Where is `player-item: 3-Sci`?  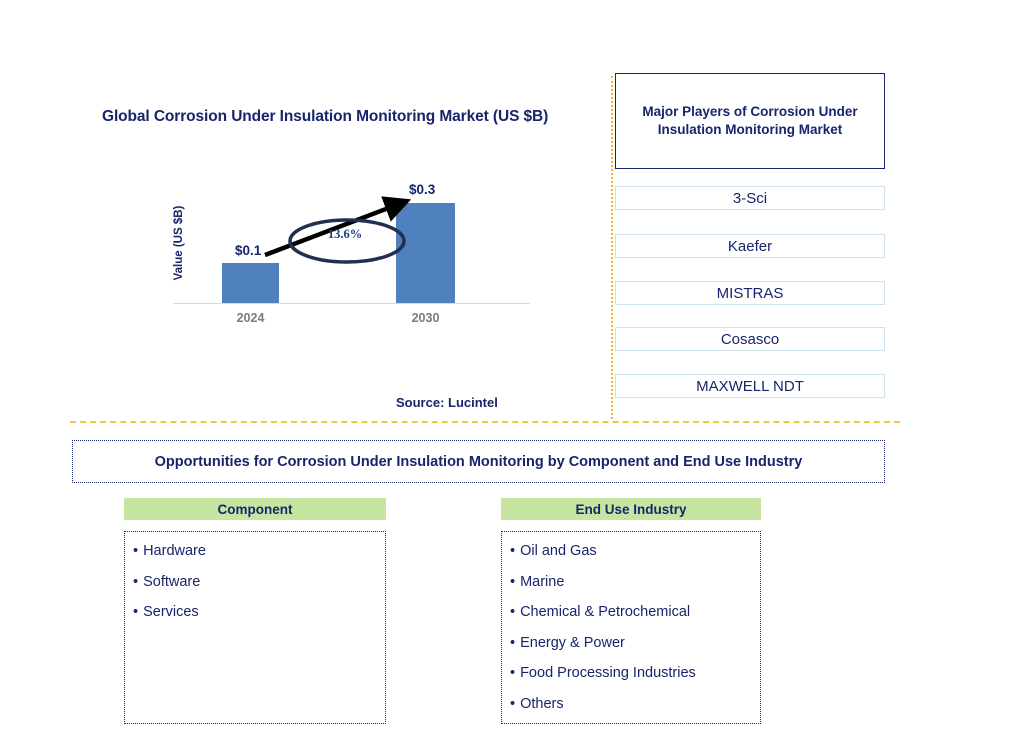 player-item: 3-Sci is located at coordinates (750, 198).